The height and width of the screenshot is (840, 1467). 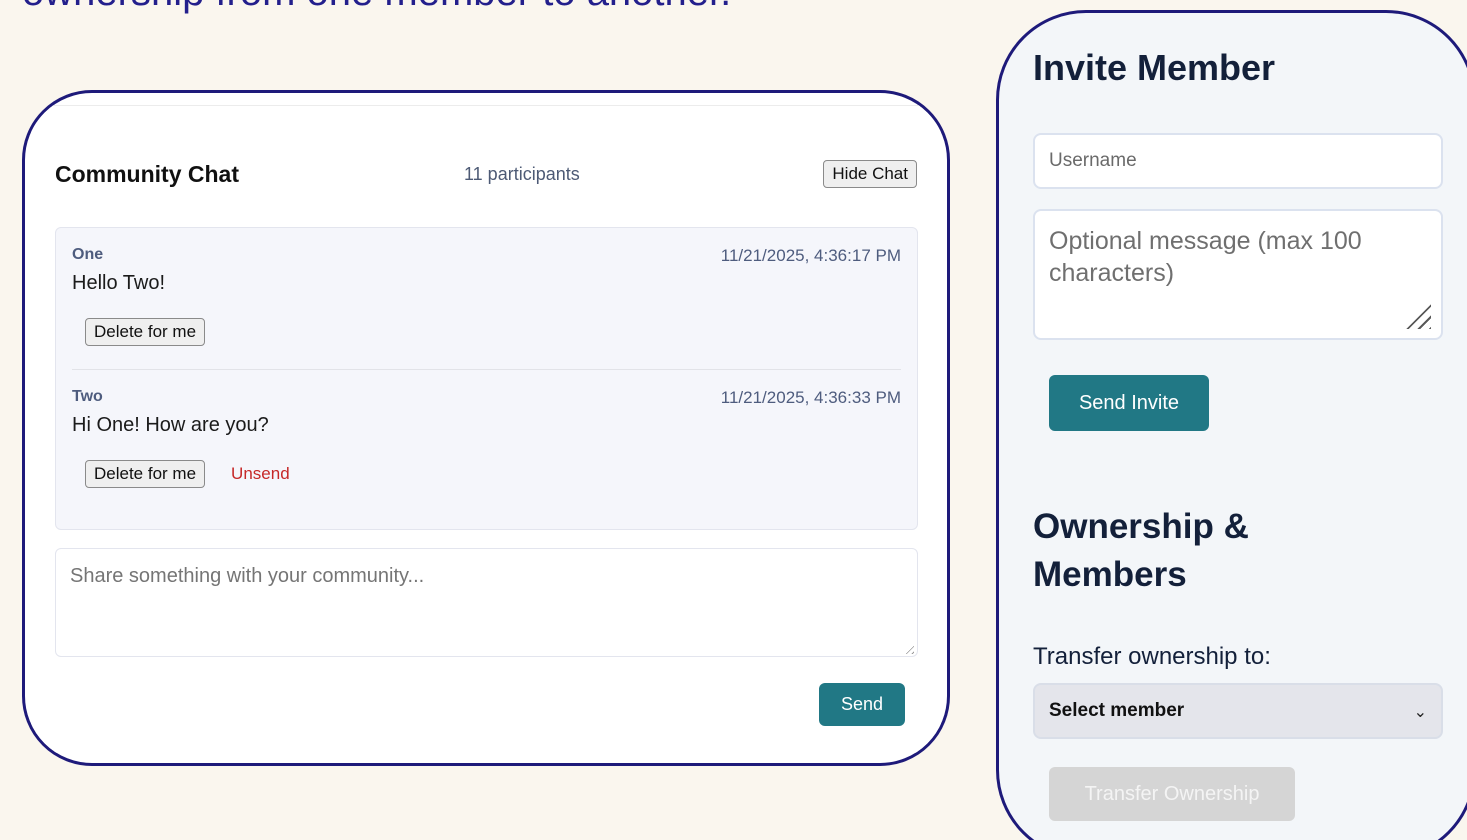 I want to click on message-timestamp: 11/21/2025, 4:36:17 PM, so click(x=810, y=255).